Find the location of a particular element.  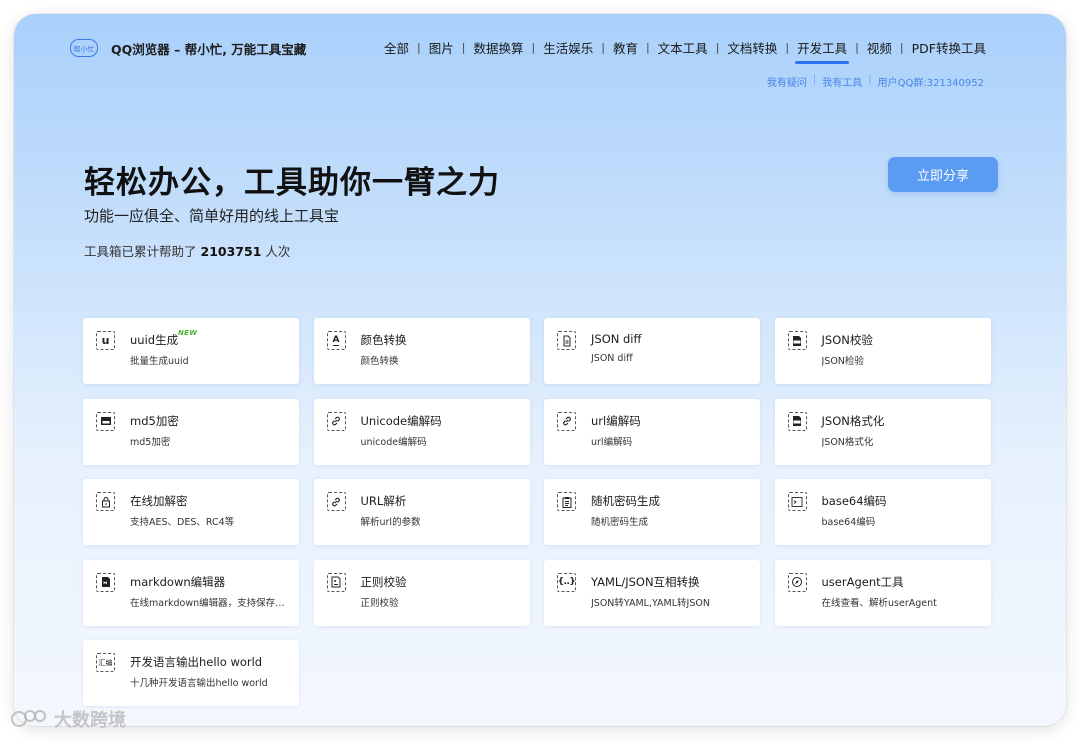

tool-description: url编解码 is located at coordinates (612, 442).